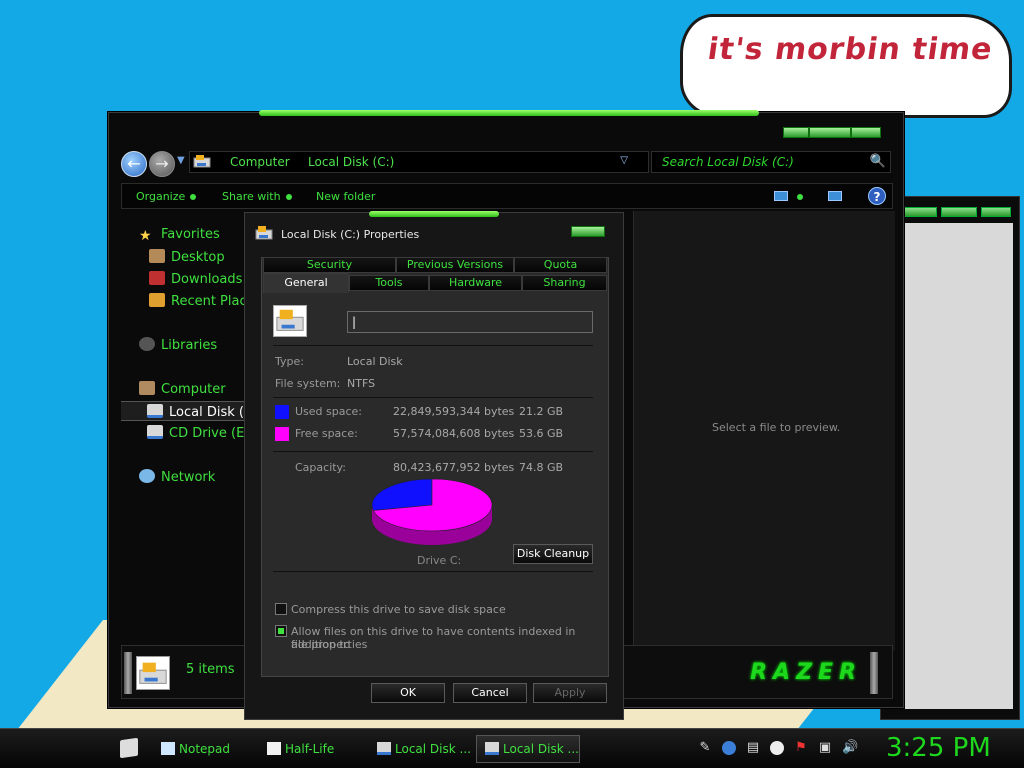 Image resolution: width=1024 pixels, height=768 pixels. I want to click on tab-tools: Tools, so click(389, 283).